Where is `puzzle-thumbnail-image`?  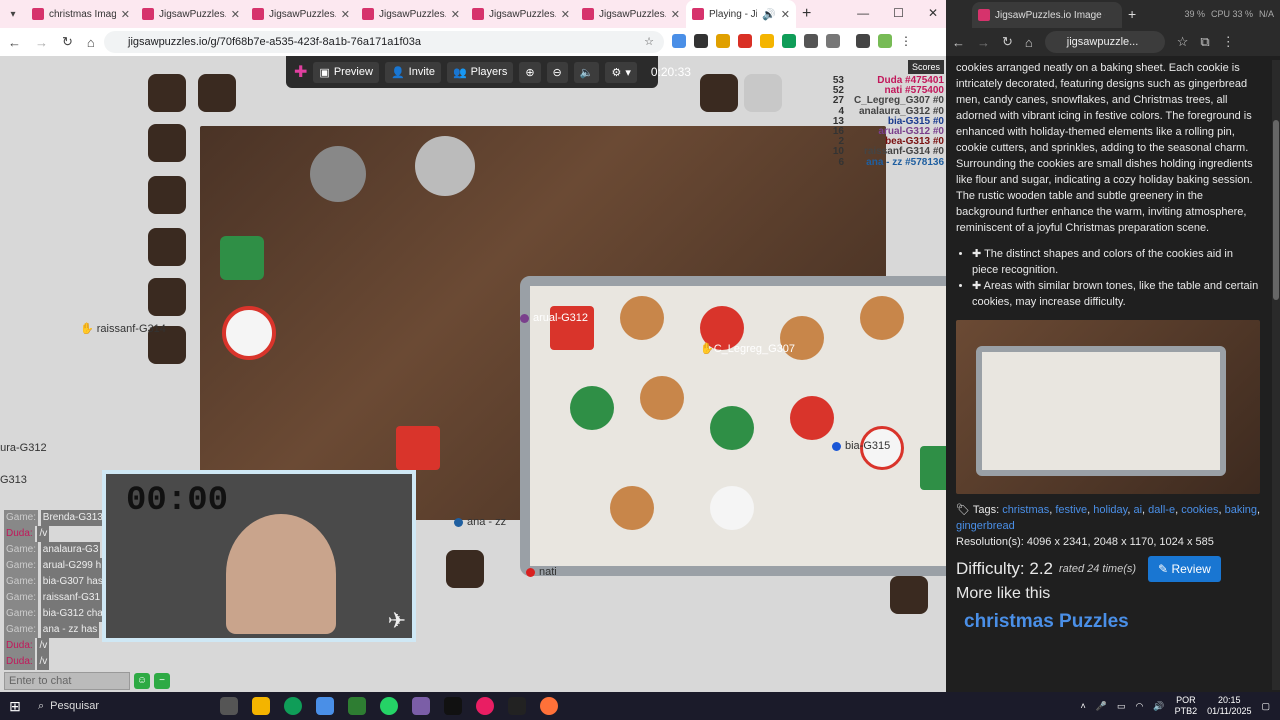
puzzle-thumbnail-image is located at coordinates (1108, 407).